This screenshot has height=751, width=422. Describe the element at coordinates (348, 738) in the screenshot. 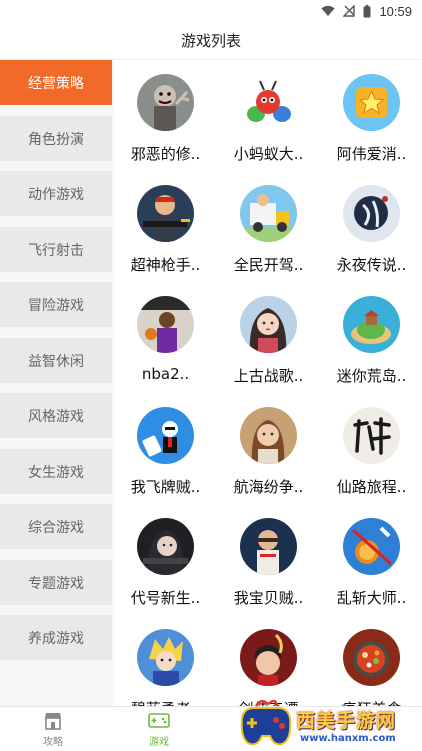

I see `watermark-url: www.hanxm.com` at that location.